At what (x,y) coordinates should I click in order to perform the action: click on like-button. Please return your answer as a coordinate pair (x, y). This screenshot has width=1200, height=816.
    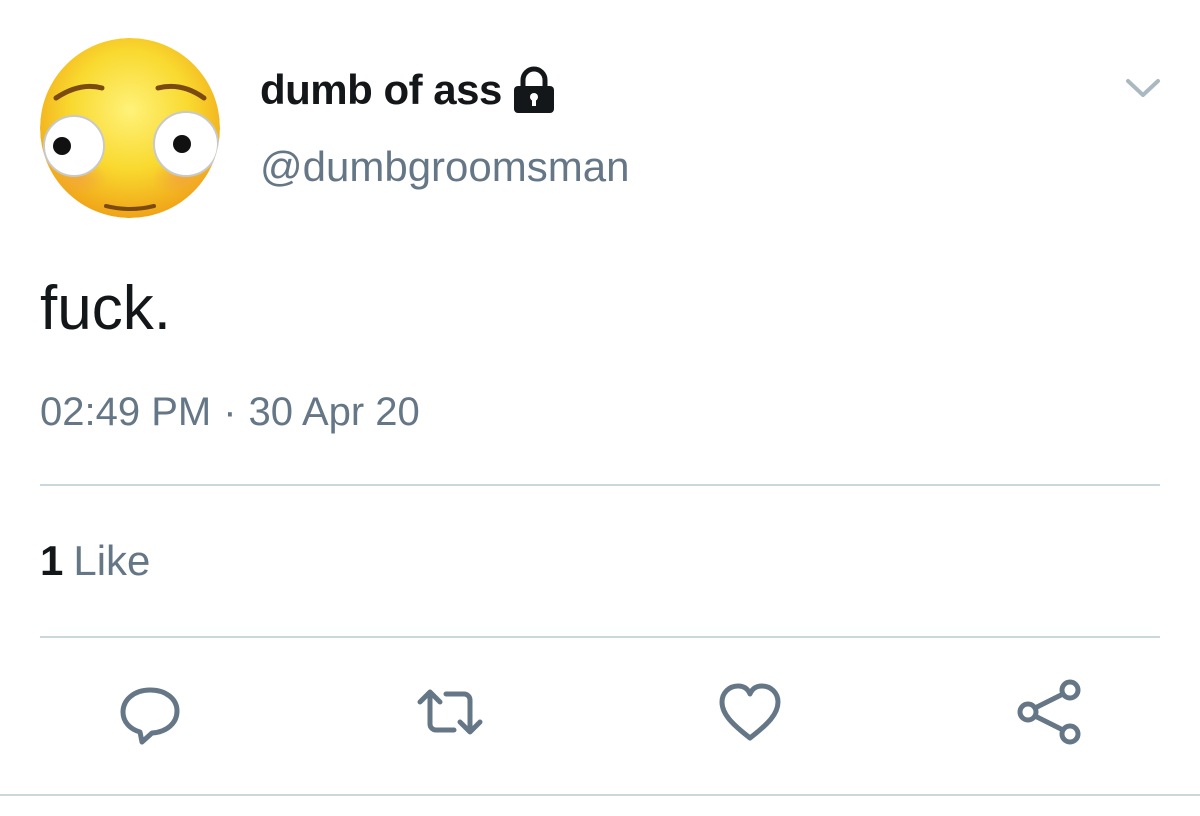
    Looking at the image, I should click on (750, 712).